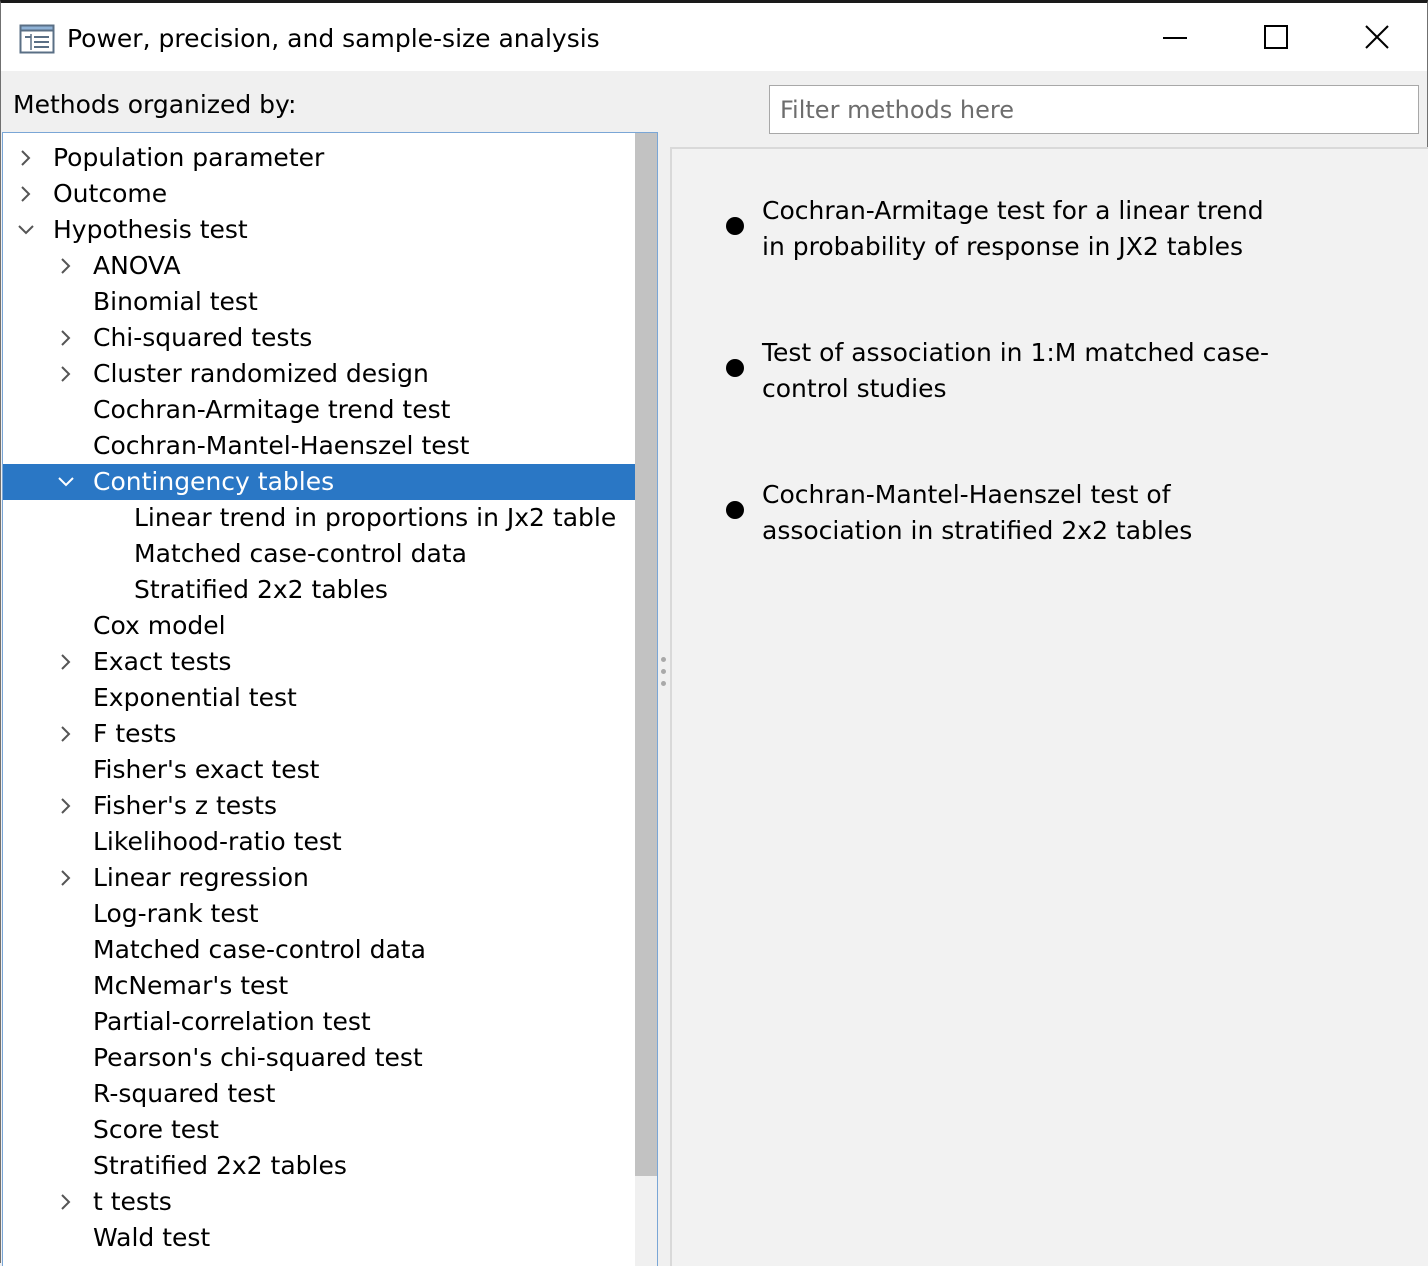  I want to click on minimize-icon, so click(1175, 38).